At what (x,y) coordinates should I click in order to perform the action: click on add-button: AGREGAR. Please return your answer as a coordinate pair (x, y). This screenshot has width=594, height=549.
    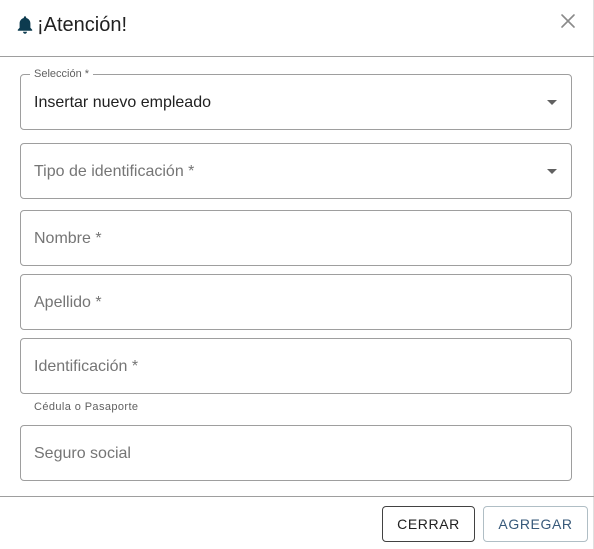
    Looking at the image, I should click on (535, 524).